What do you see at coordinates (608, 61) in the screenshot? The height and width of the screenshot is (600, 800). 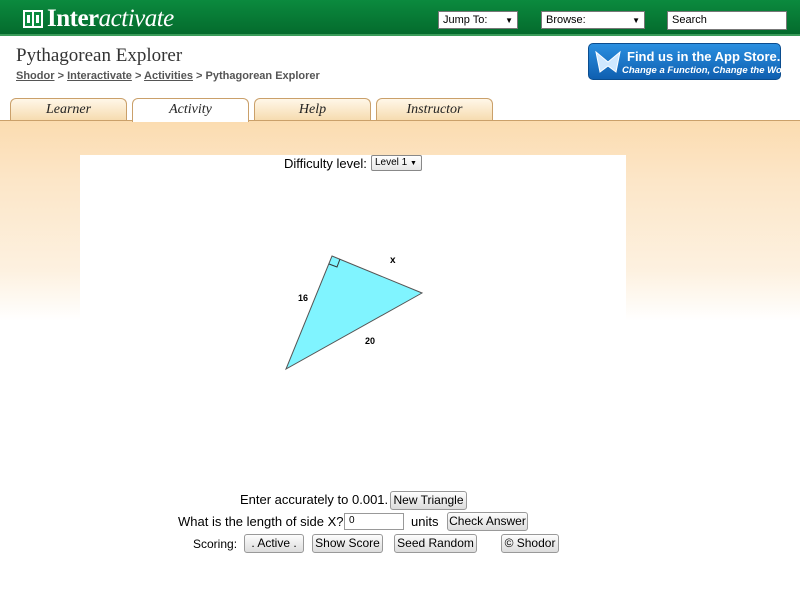 I see `app-icon` at bounding box center [608, 61].